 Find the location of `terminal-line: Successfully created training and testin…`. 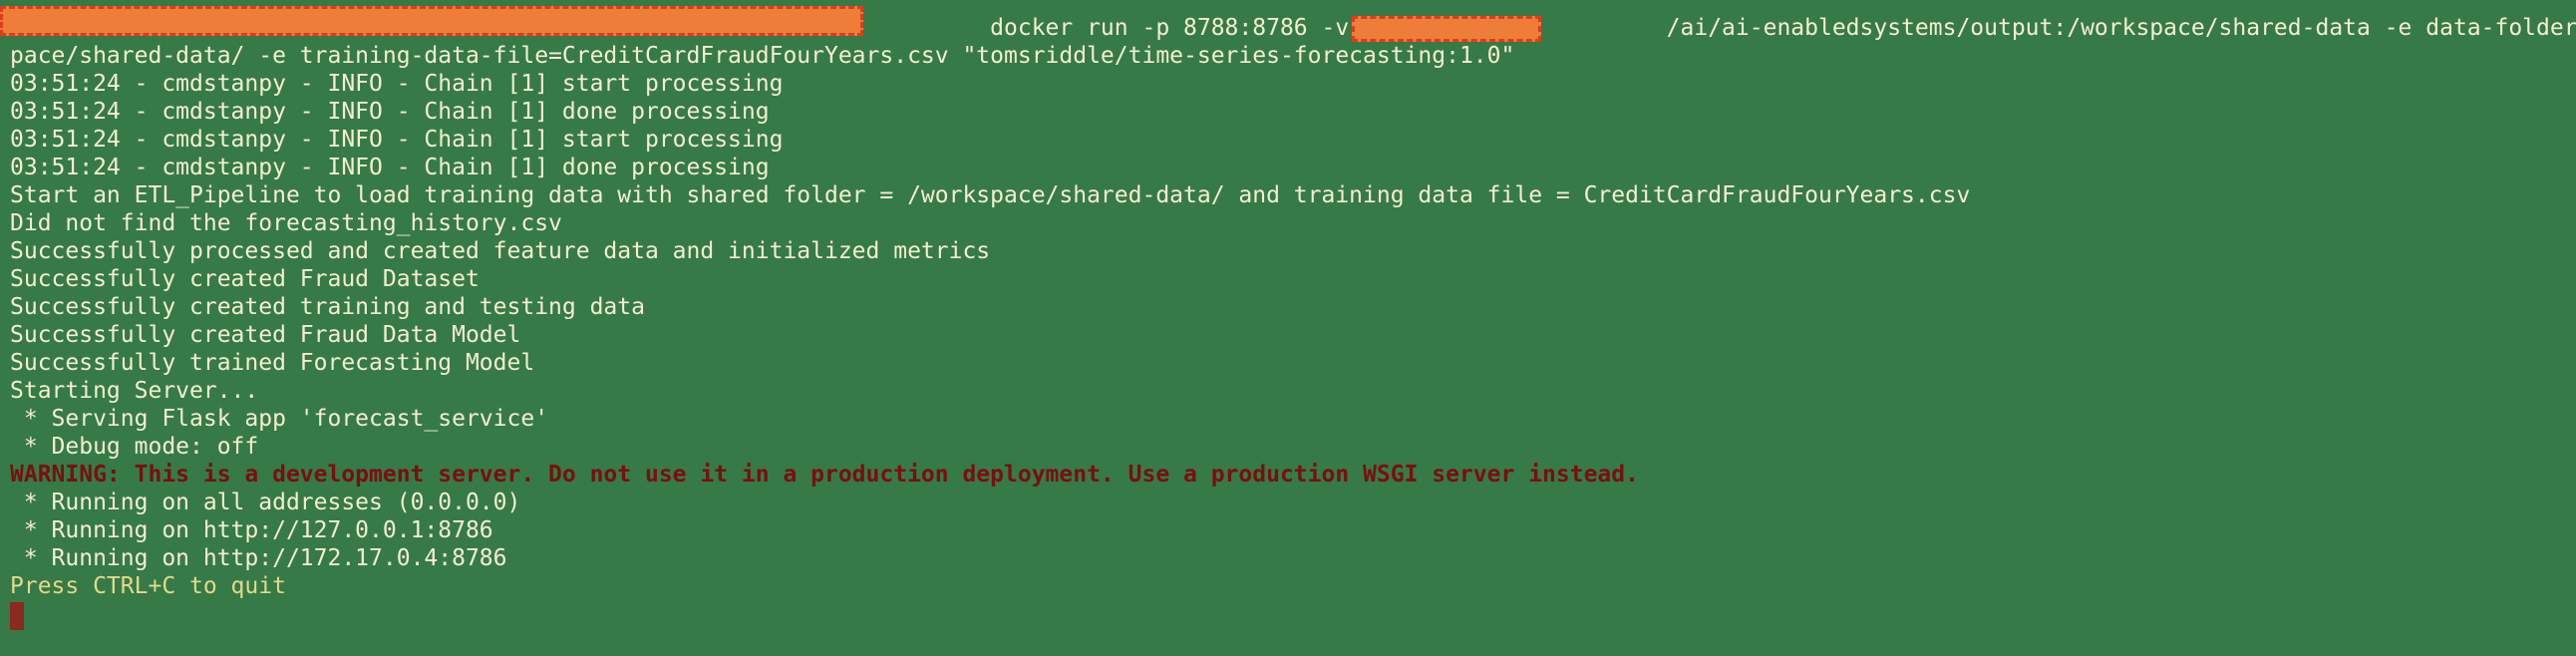

terminal-line: Successfully created training and testin… is located at coordinates (327, 307).